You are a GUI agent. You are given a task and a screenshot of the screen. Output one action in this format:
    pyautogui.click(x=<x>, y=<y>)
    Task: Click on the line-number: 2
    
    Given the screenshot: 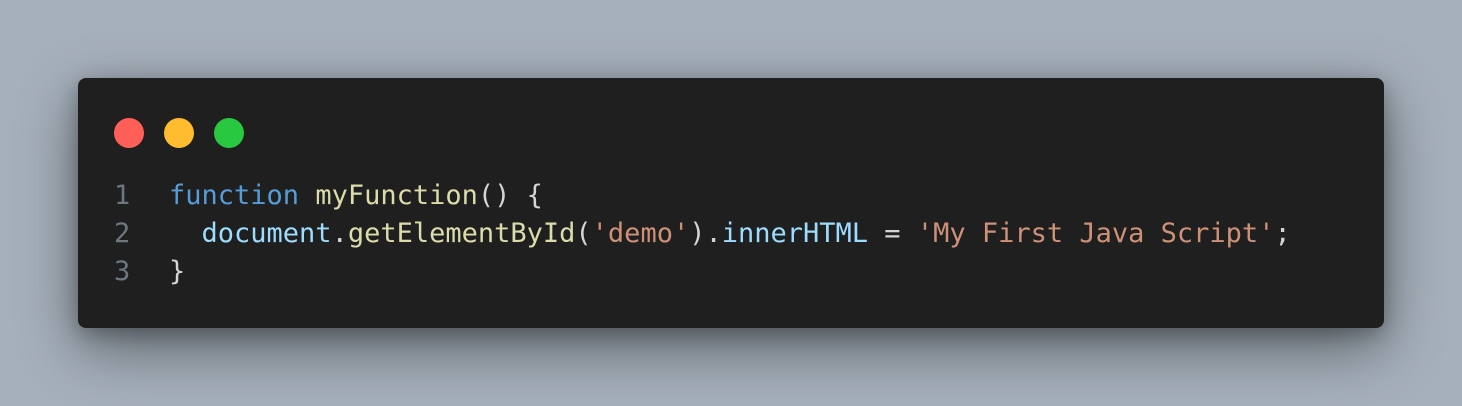 What is the action you would take?
    pyautogui.click(x=122, y=233)
    